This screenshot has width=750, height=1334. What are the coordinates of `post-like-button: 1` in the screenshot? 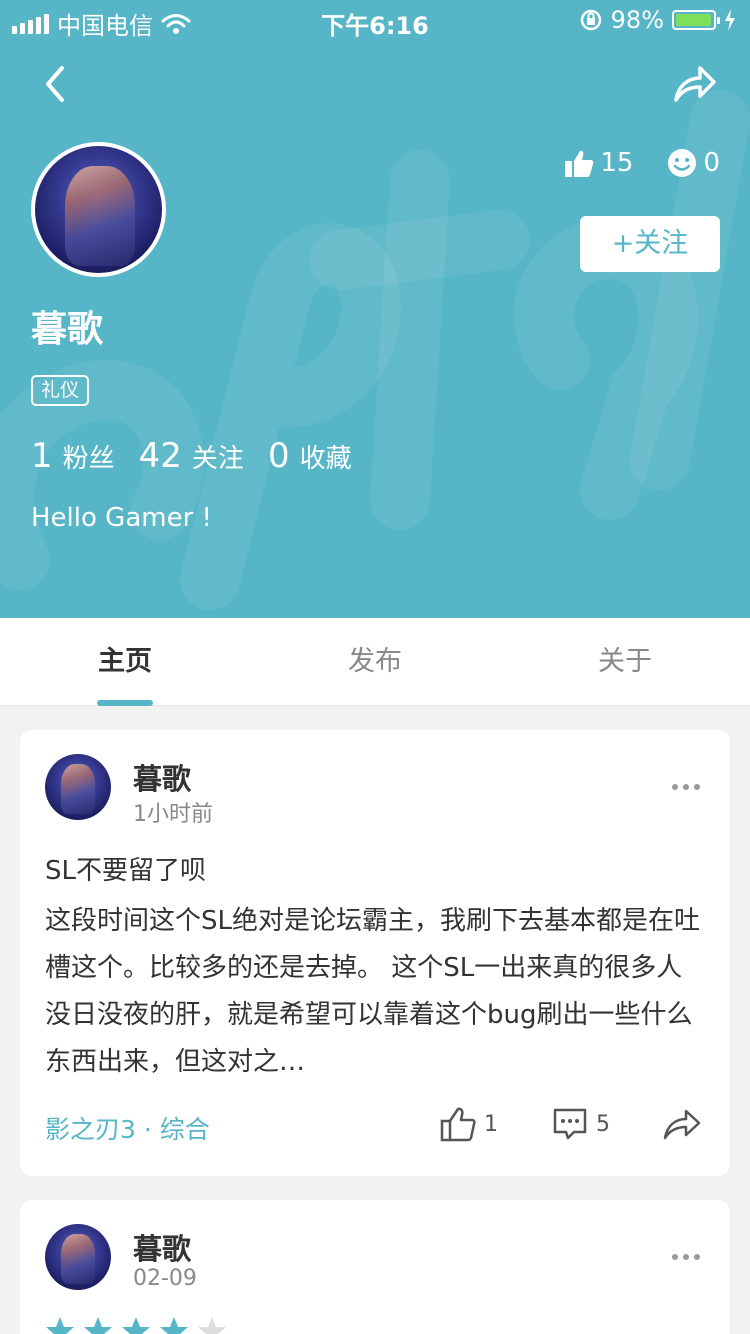 It's located at (469, 1124).